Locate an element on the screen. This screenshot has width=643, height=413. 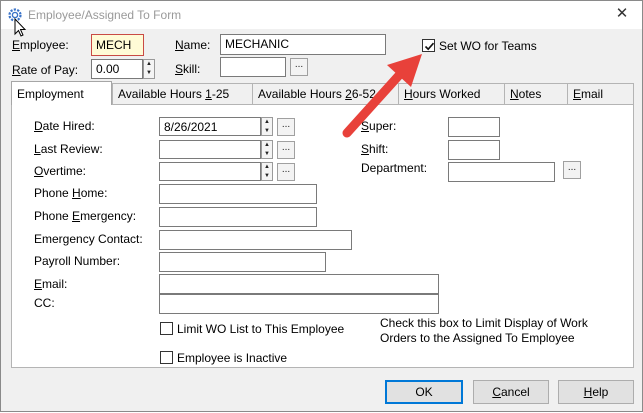
date-hired-label: Date Hired: is located at coordinates (64, 126).